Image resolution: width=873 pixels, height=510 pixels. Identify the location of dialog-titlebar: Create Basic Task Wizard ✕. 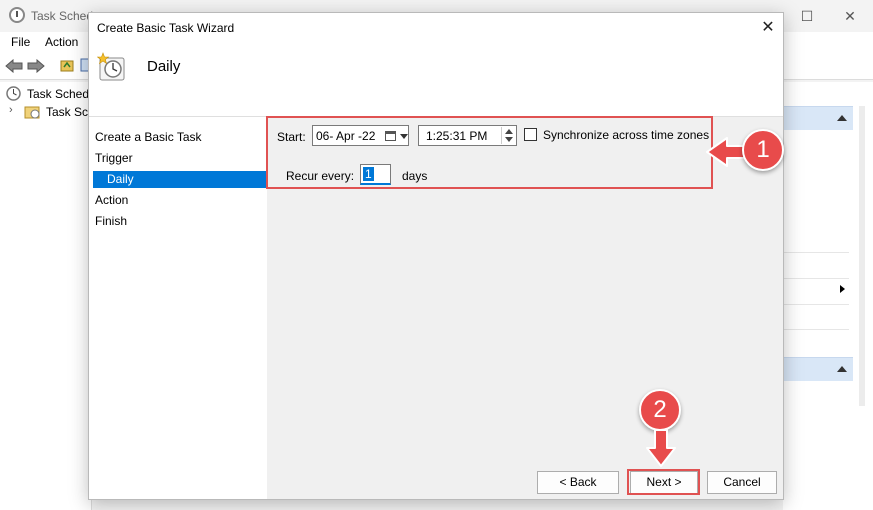
(436, 28).